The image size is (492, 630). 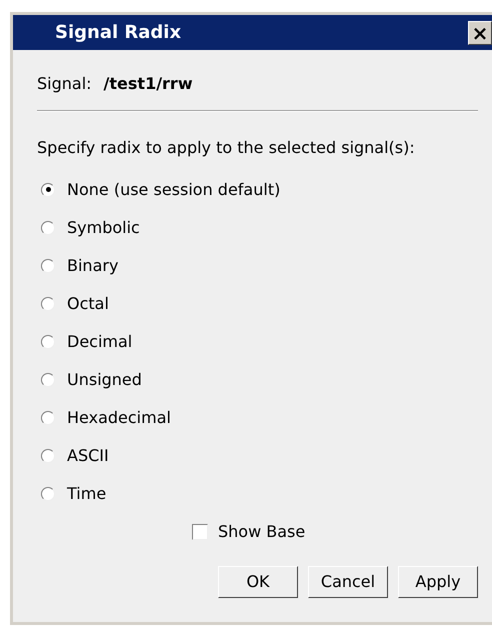 I want to click on dialog-button: Apply, so click(x=438, y=582).